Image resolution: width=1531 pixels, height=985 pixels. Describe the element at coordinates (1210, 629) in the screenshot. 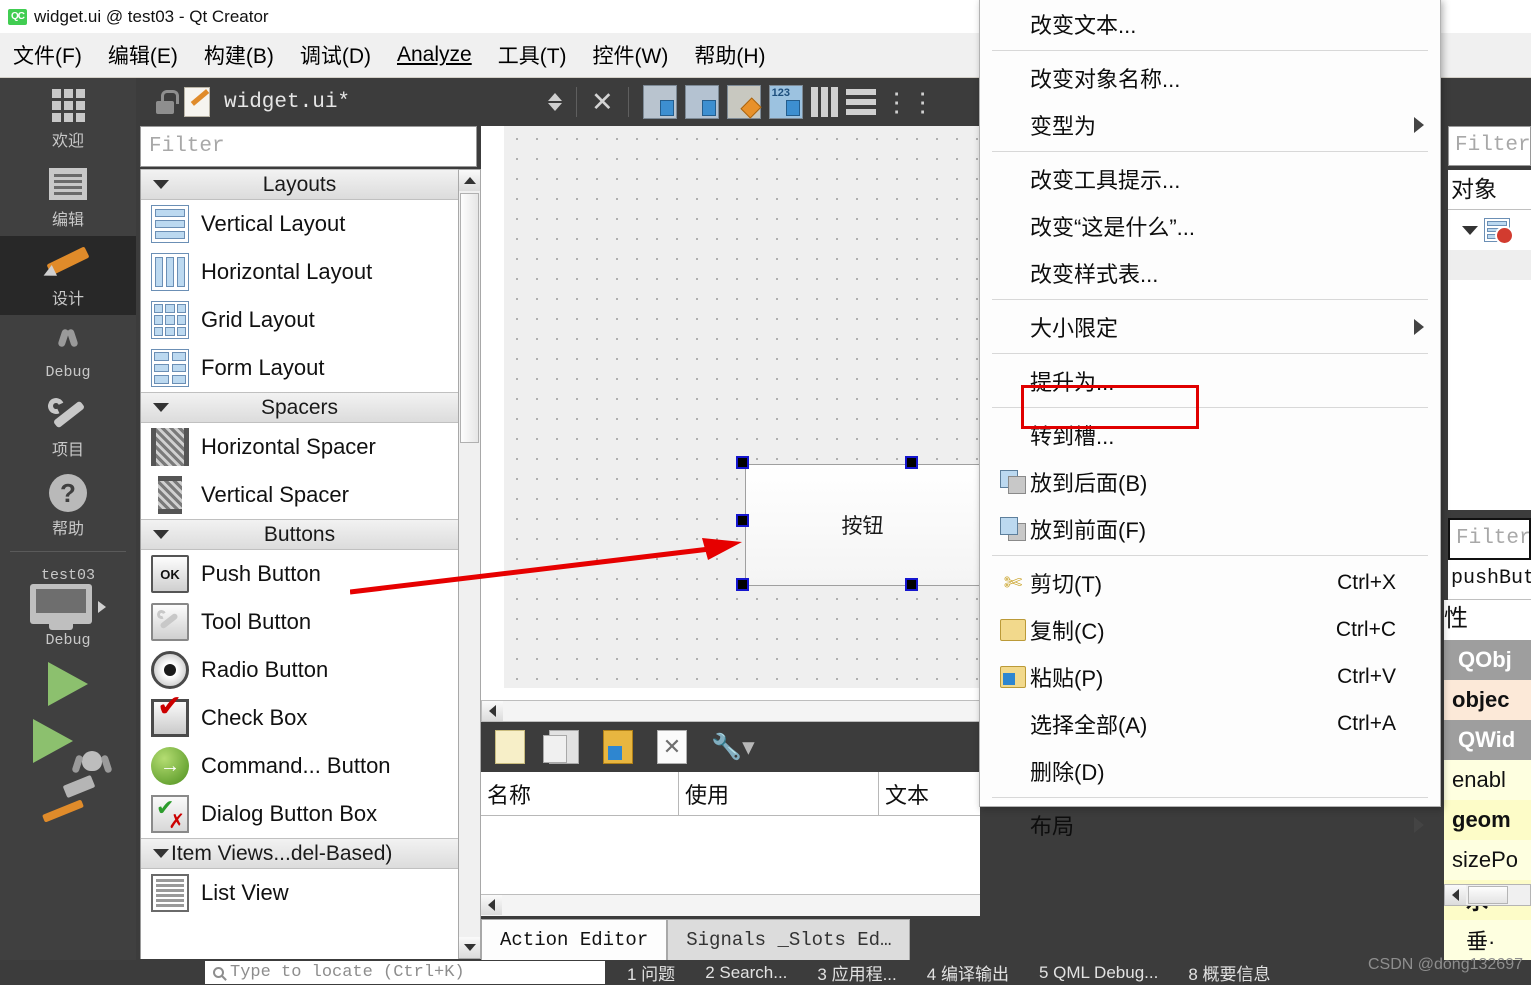

I see `menu-item-copy: 复制(C) Ctrl+C` at that location.